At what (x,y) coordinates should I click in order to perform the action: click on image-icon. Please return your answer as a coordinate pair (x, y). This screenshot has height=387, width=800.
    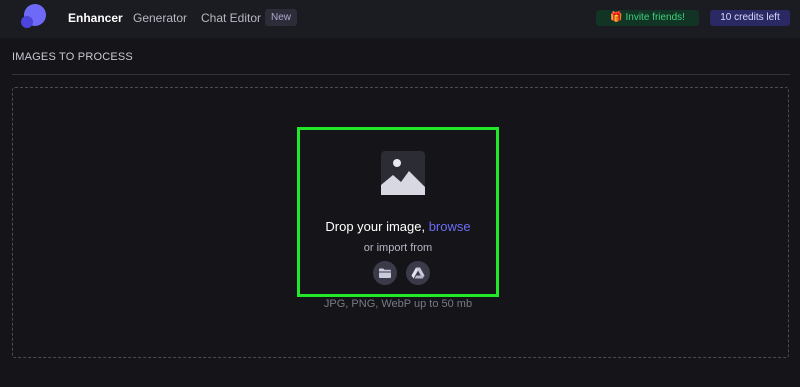
    Looking at the image, I should click on (403, 173).